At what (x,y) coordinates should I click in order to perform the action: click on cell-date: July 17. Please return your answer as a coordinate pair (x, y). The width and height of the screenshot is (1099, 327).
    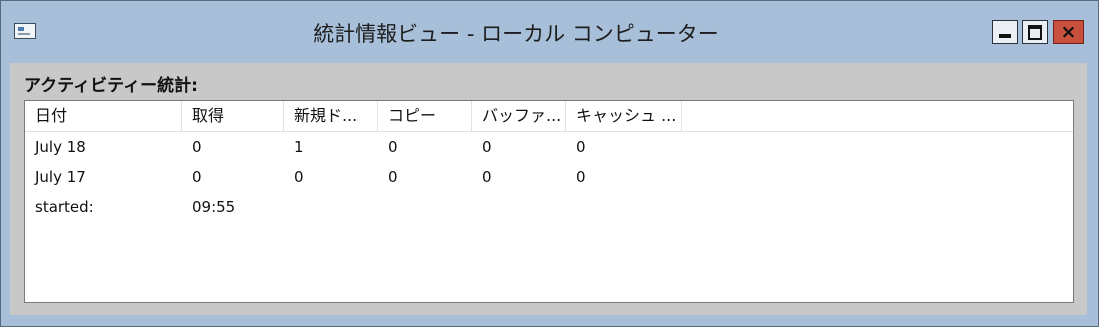
    Looking at the image, I should click on (60, 177).